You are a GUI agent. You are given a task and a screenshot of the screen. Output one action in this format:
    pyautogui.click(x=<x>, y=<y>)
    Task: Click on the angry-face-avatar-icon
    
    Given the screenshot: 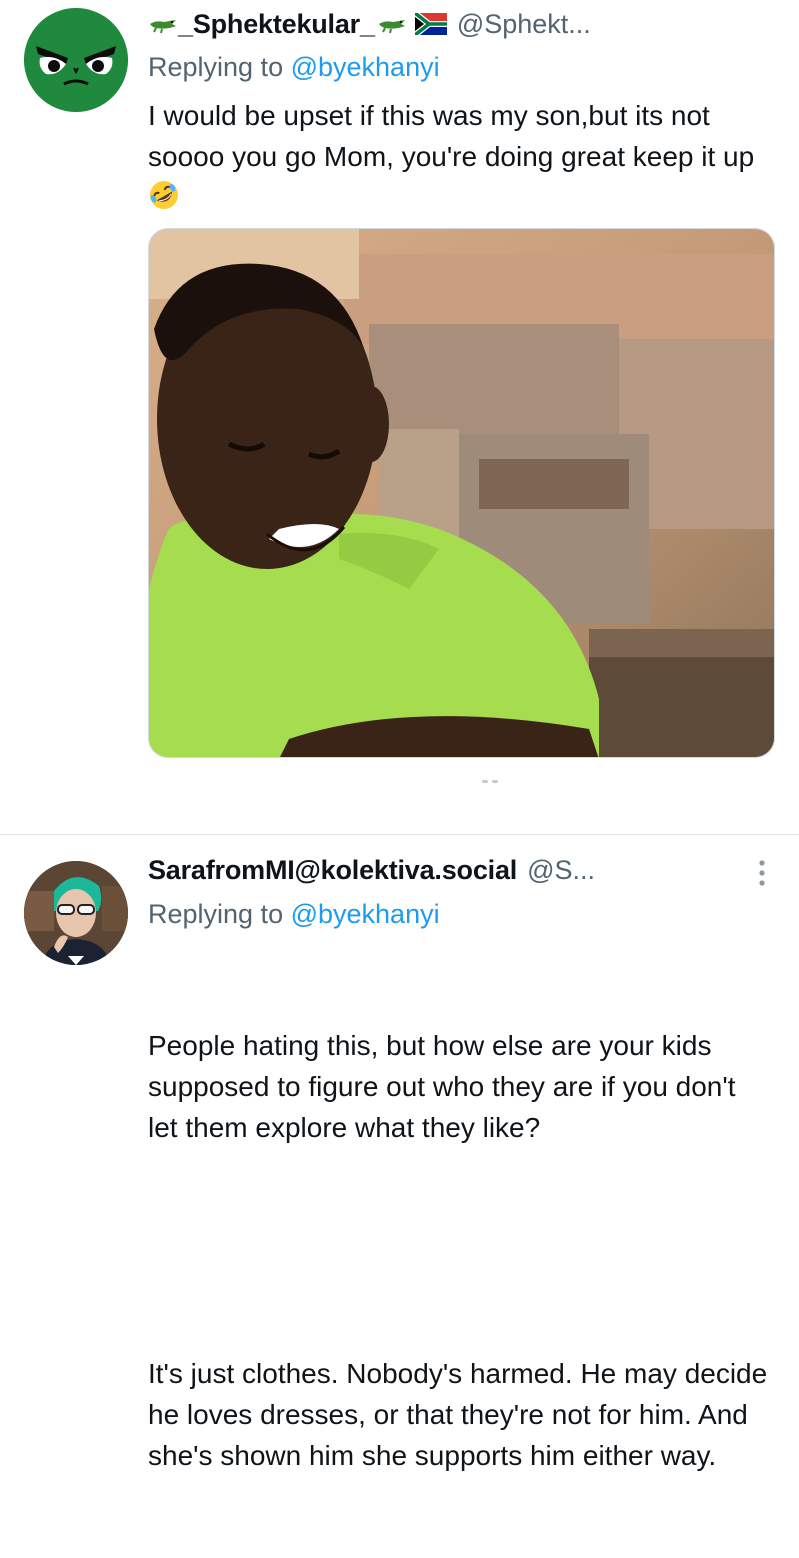 What is the action you would take?
    pyautogui.click(x=76, y=60)
    